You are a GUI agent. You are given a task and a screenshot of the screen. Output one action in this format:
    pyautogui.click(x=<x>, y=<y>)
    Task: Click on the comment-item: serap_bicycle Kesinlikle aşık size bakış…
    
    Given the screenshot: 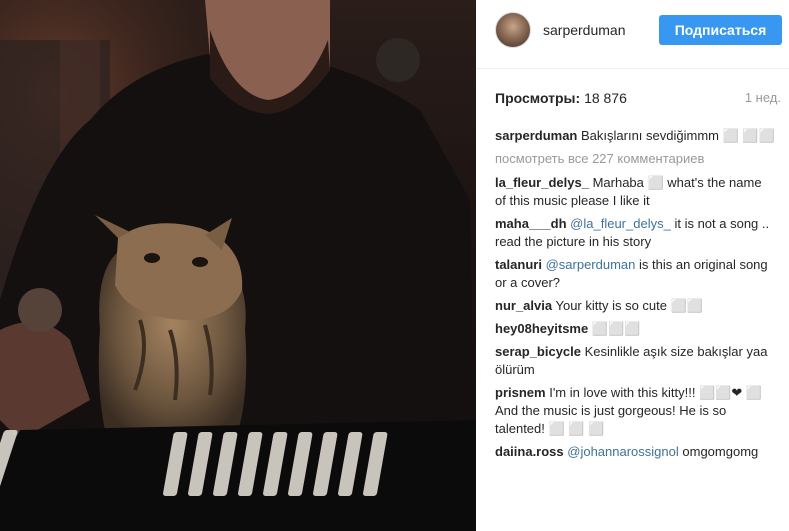 What is the action you would take?
    pyautogui.click(x=635, y=361)
    